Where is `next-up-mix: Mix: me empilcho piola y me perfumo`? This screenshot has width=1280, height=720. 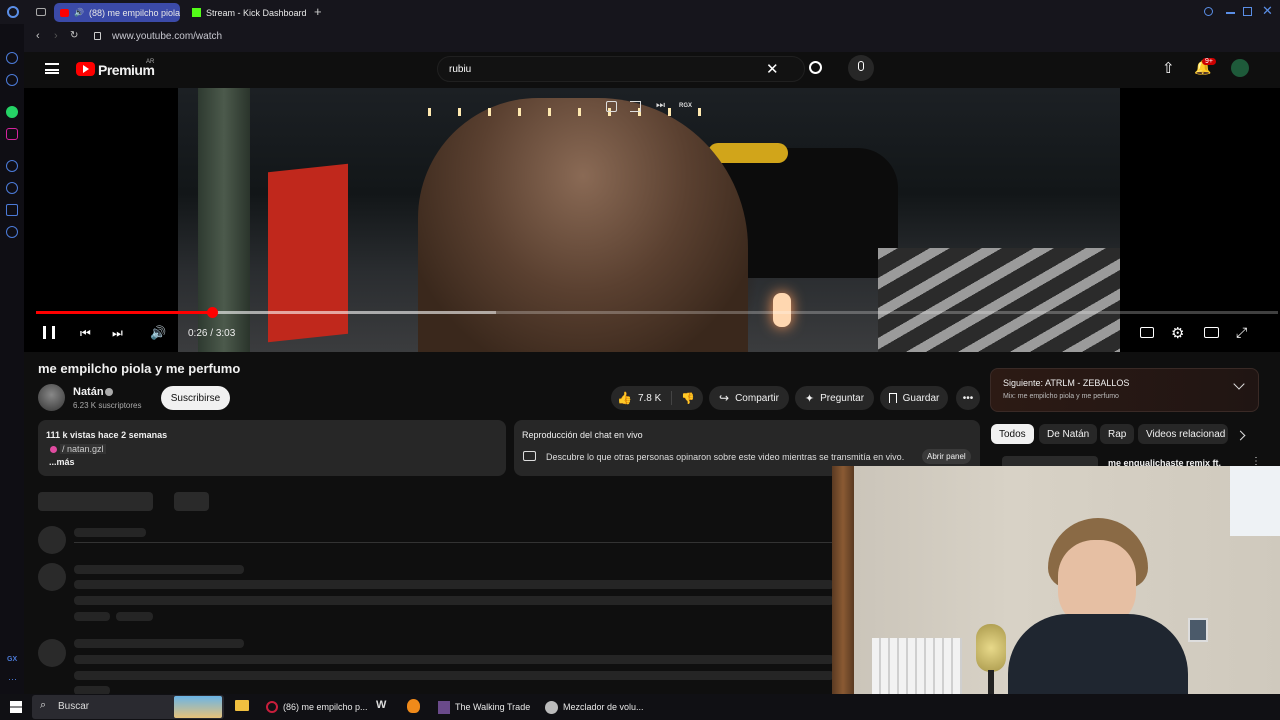 next-up-mix: Mix: me empilcho piola y me perfumo is located at coordinates (1061, 396).